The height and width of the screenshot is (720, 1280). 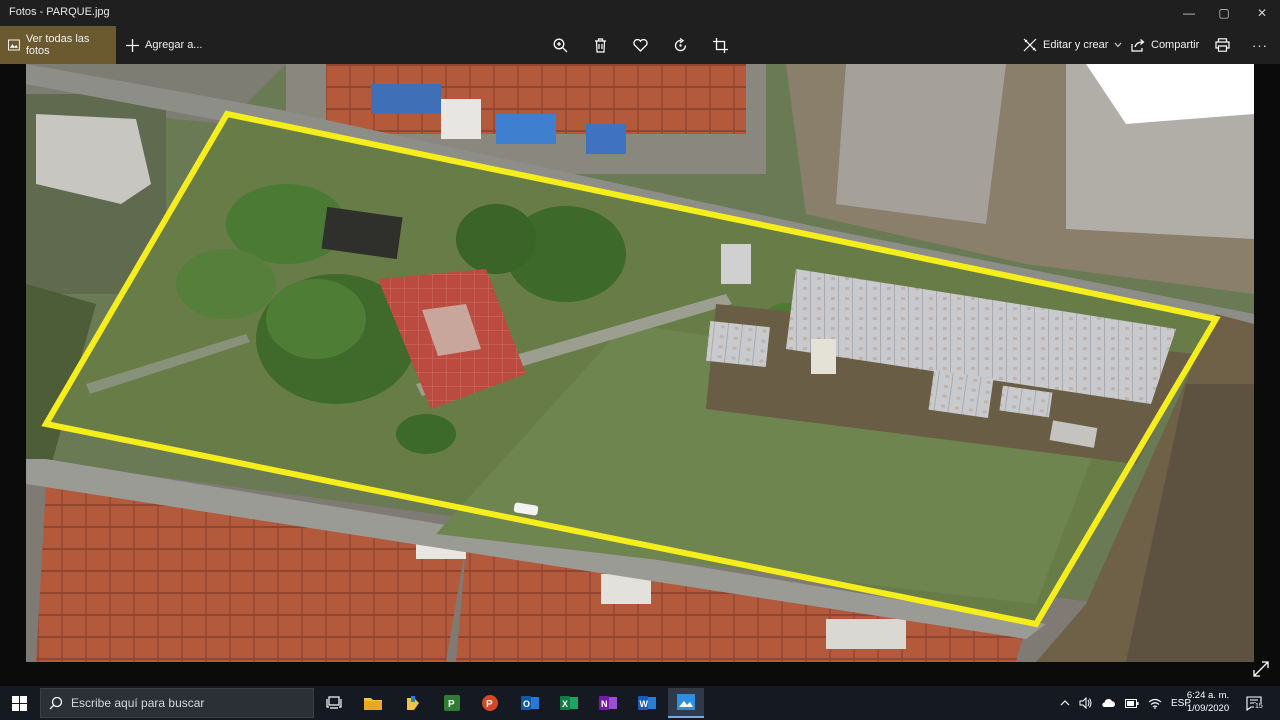 I want to click on taskbar-search-box: Escribe aquí para buscar, so click(x=177, y=703).